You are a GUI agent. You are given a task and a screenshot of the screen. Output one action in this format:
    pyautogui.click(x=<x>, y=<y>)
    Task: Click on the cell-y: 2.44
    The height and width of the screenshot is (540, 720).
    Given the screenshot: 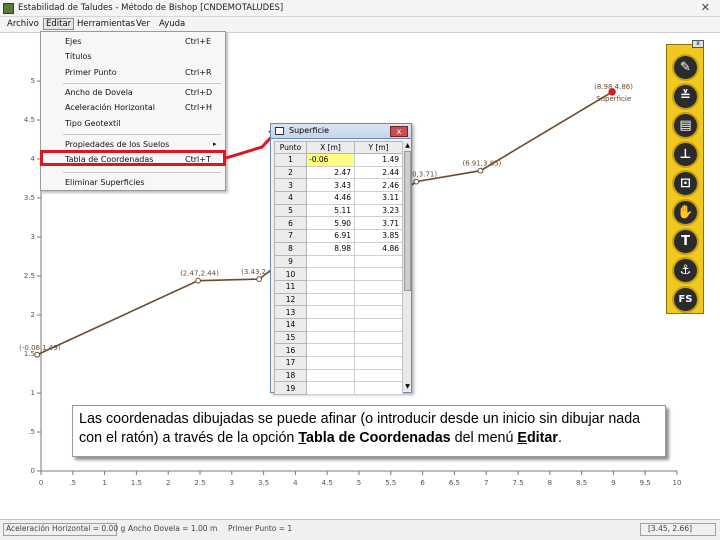 What is the action you would take?
    pyautogui.click(x=378, y=172)
    